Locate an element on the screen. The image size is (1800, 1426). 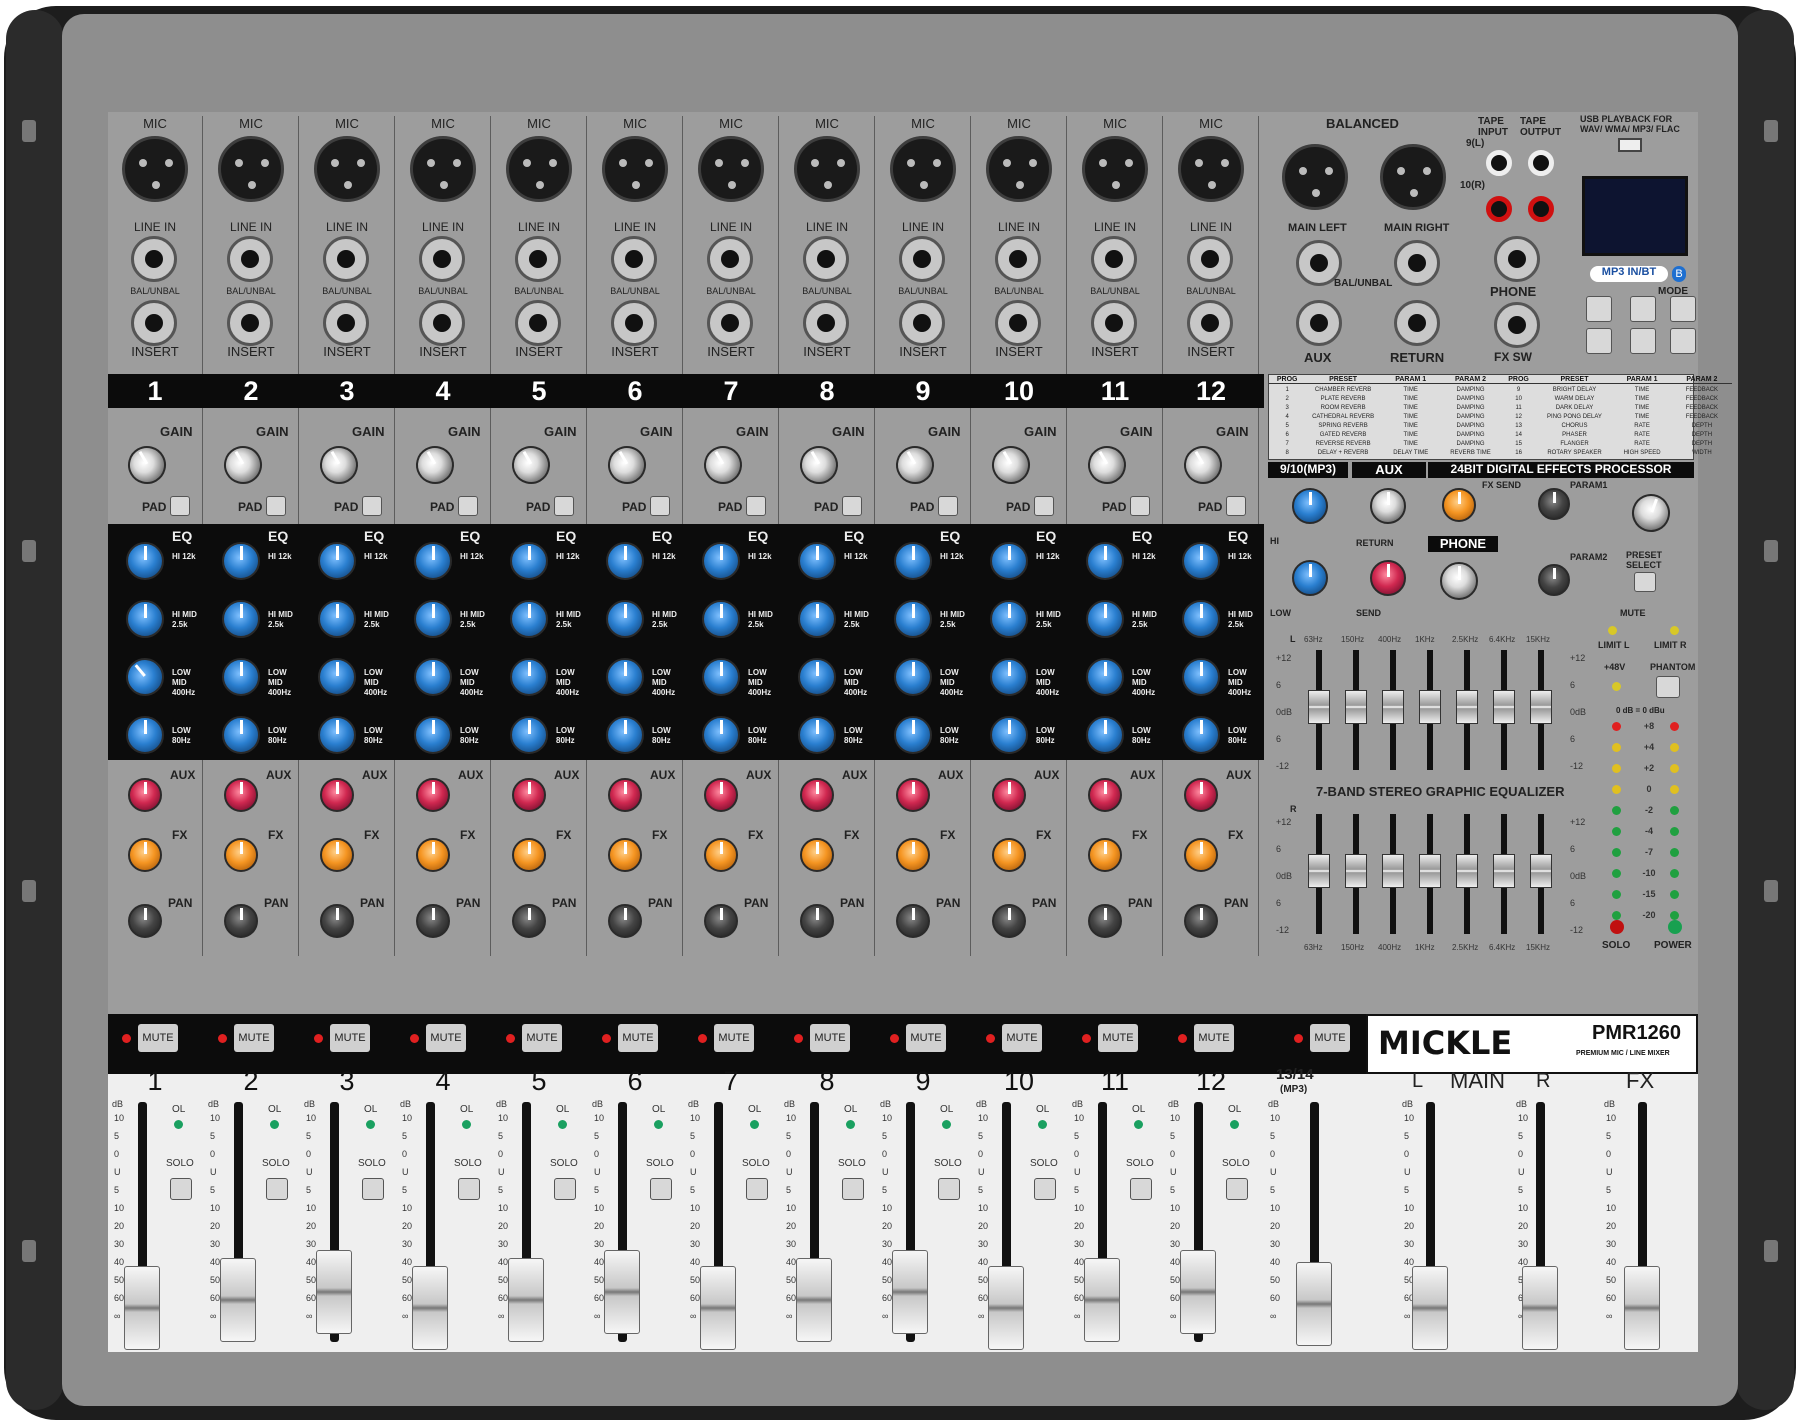
main-right-bal-jack is located at coordinates (1417, 263).